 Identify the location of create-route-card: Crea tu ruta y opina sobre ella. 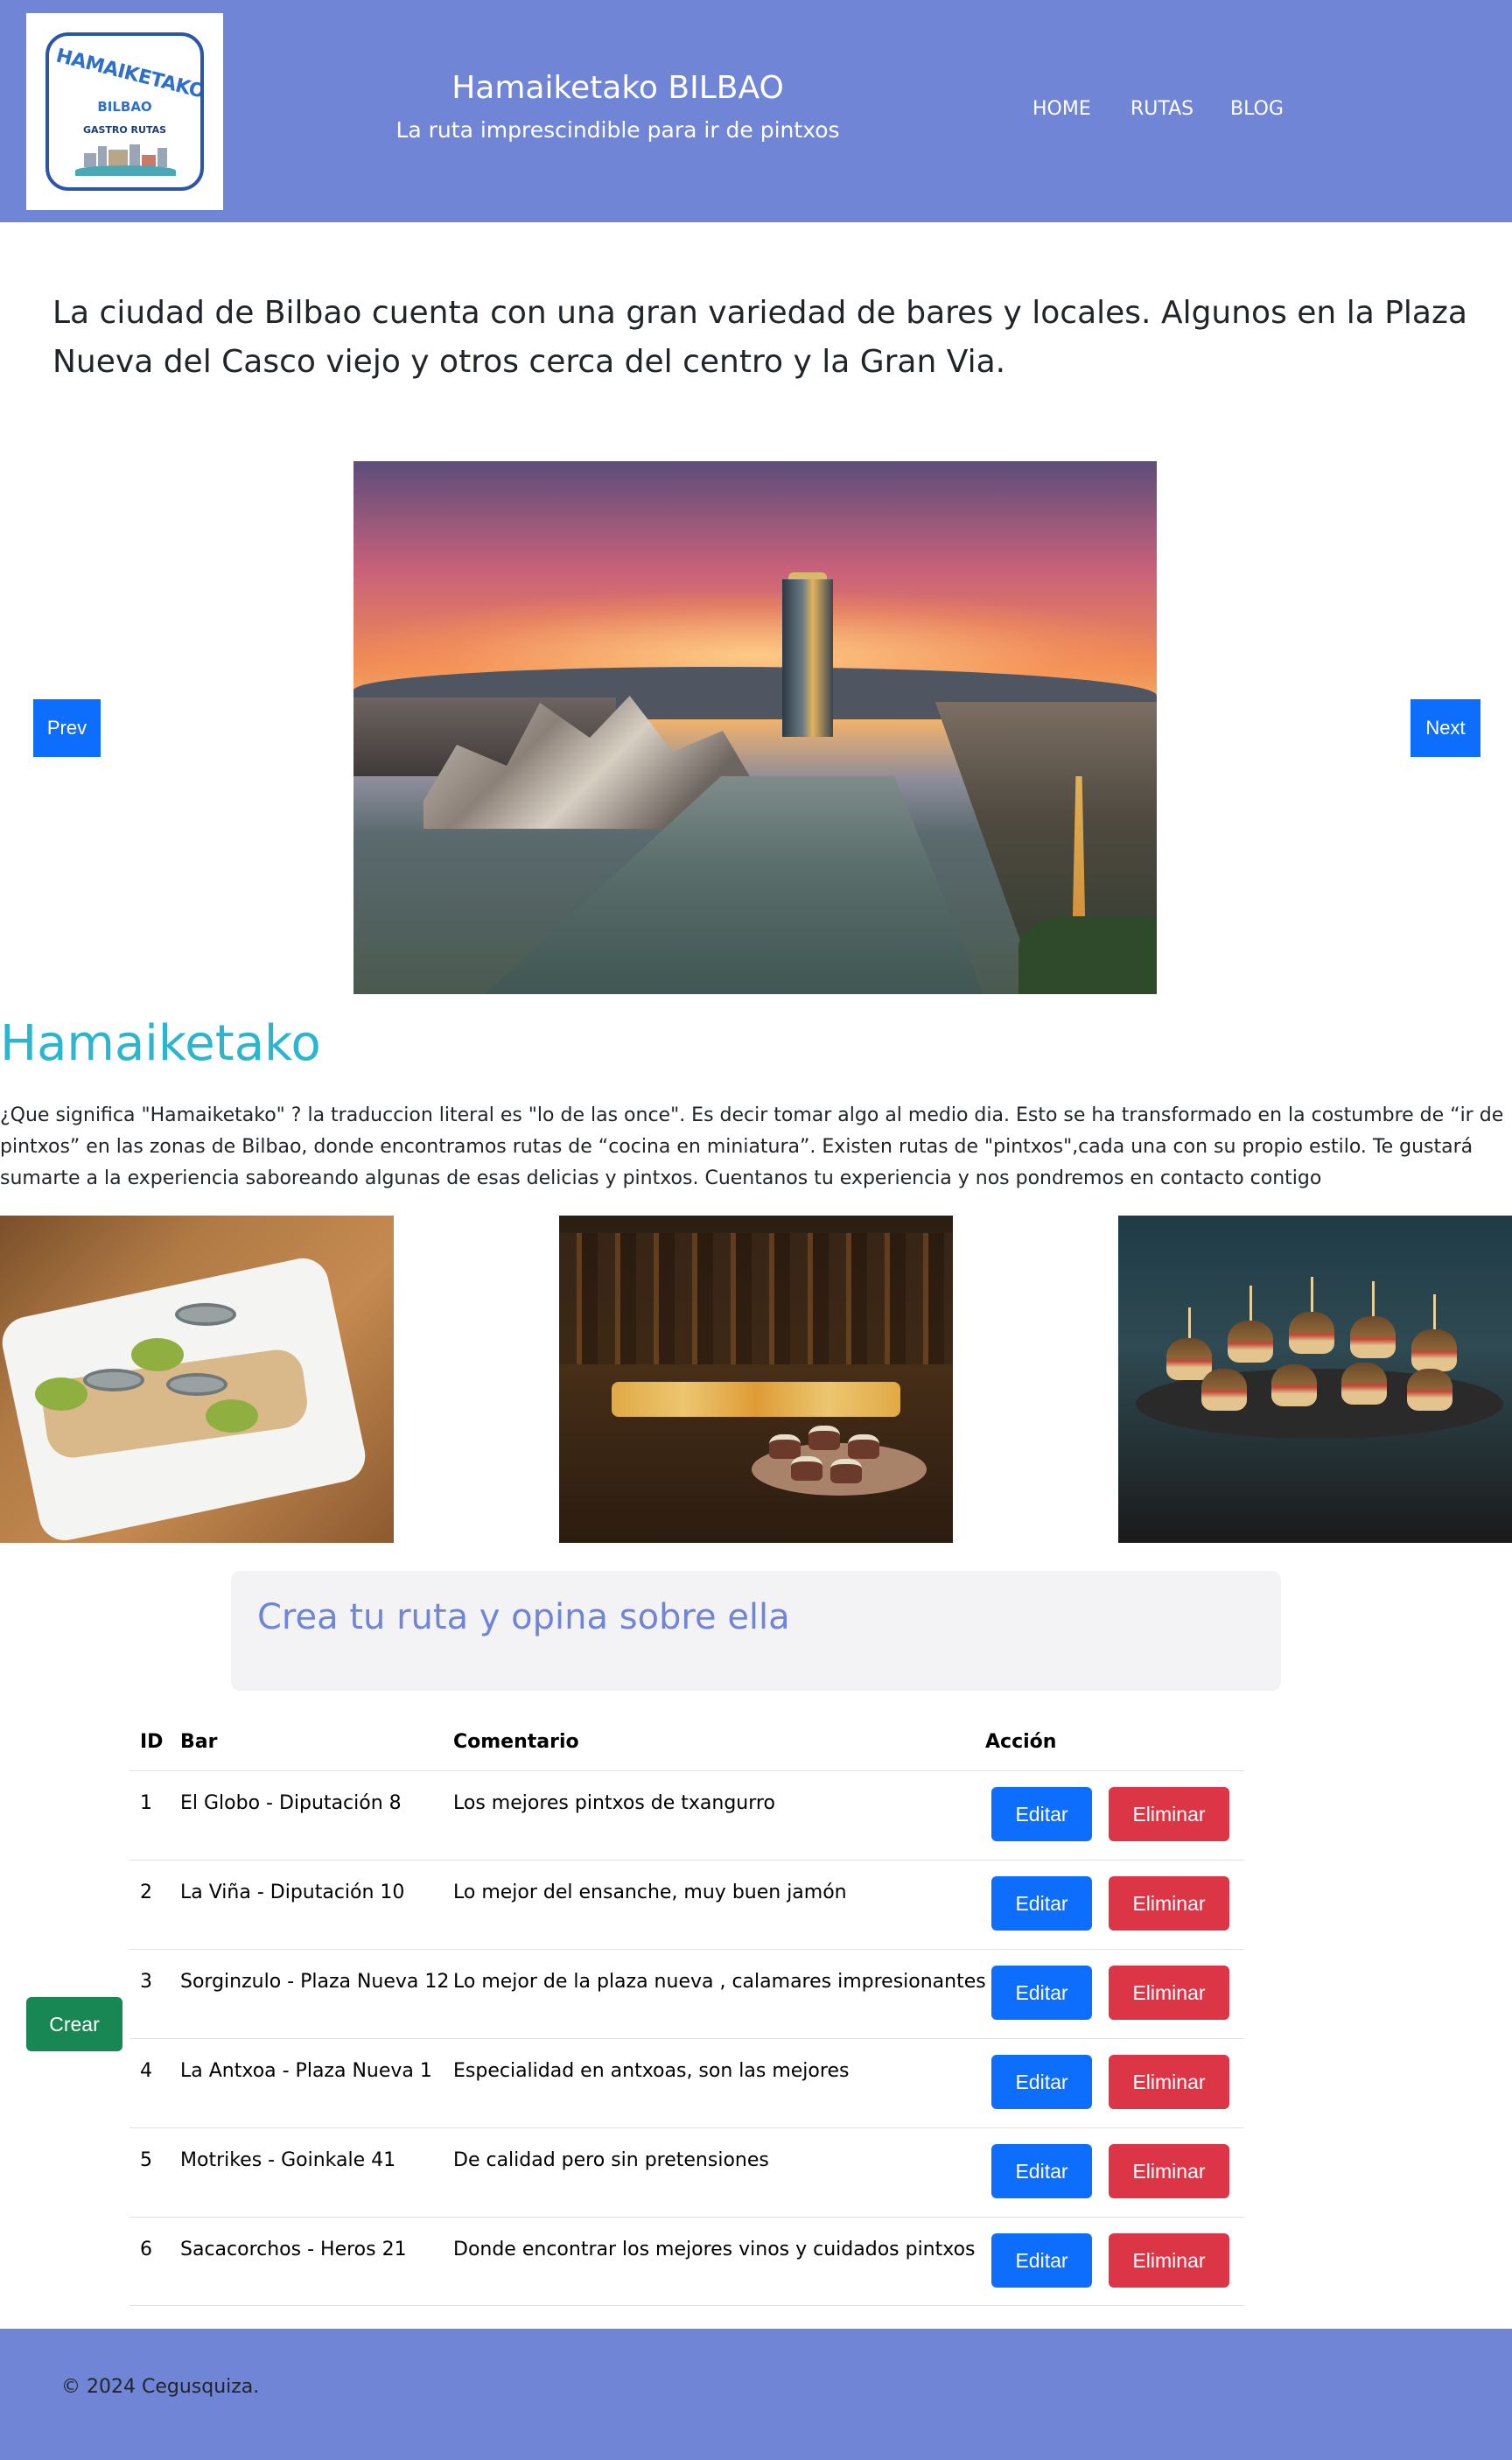
(756, 1631).